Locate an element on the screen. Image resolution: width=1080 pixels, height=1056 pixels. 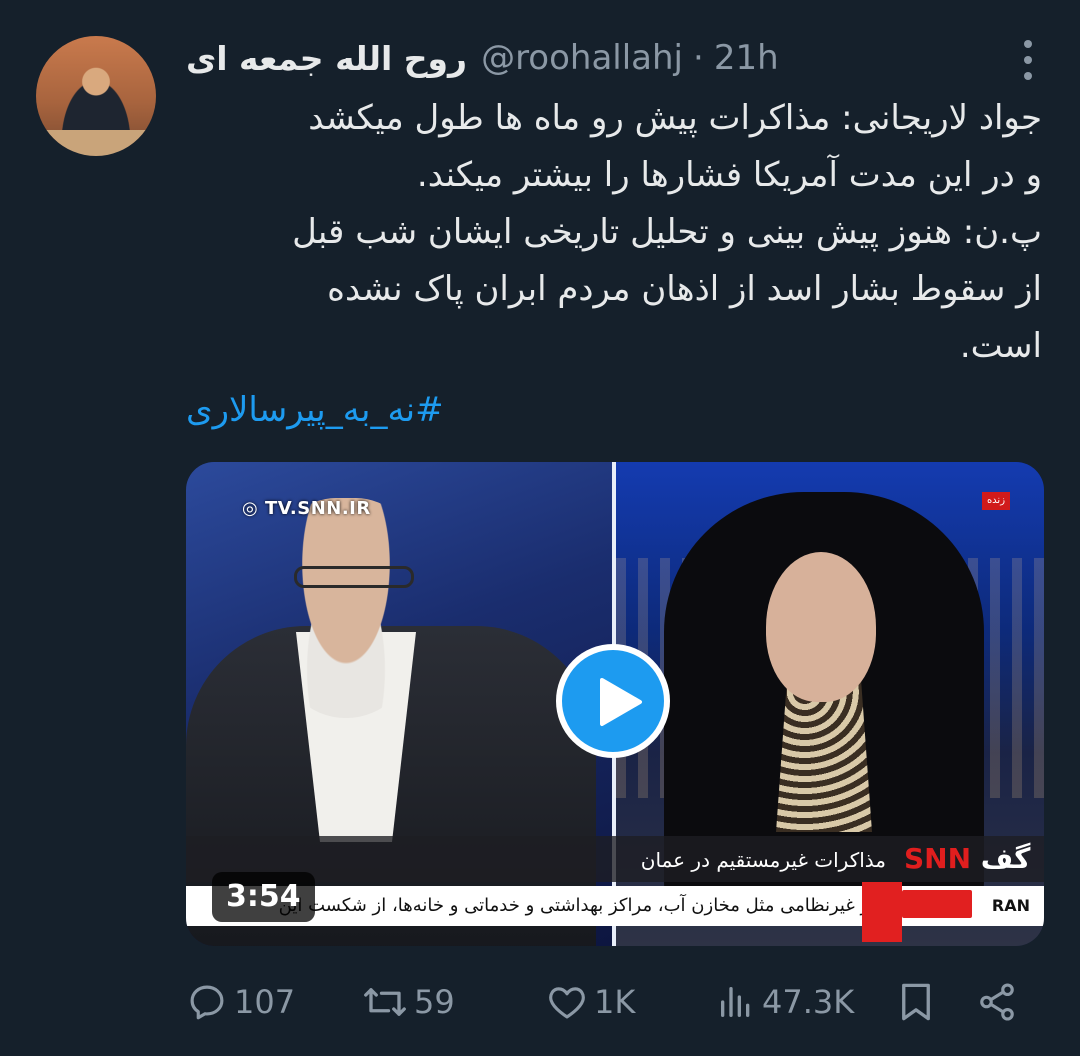
speaker-head is located at coordinates (346, 608).